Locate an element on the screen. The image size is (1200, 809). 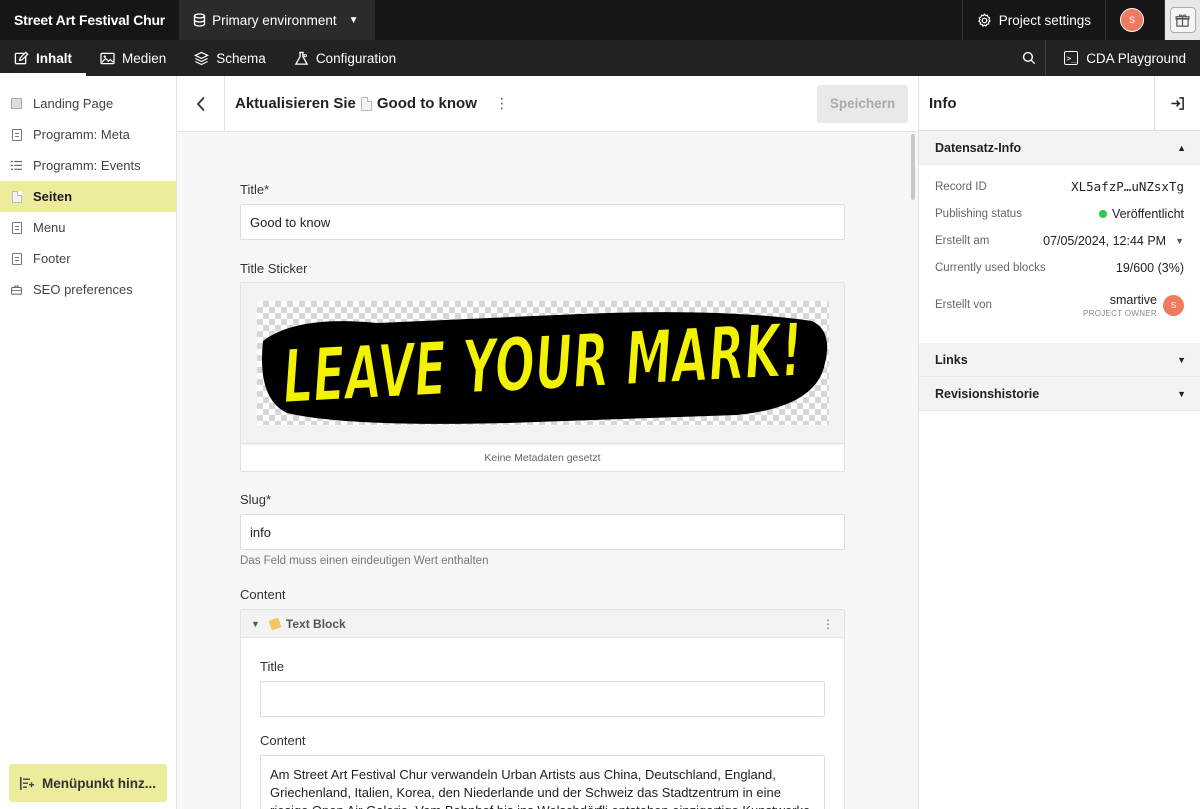
block-title-input is located at coordinates (542, 699).